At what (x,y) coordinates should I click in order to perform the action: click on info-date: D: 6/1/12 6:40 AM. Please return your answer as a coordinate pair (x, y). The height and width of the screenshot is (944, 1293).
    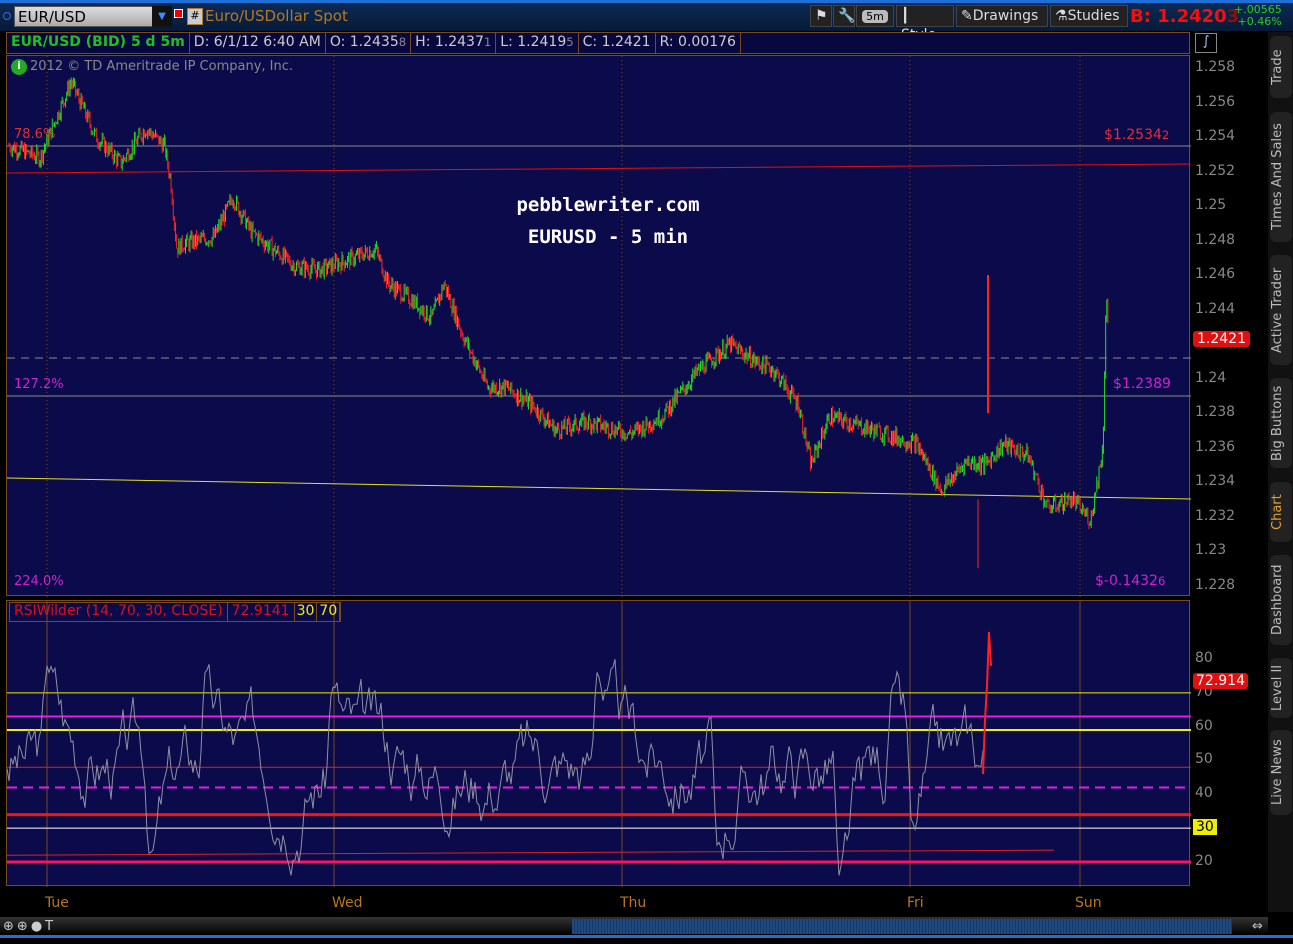
    Looking at the image, I should click on (258, 43).